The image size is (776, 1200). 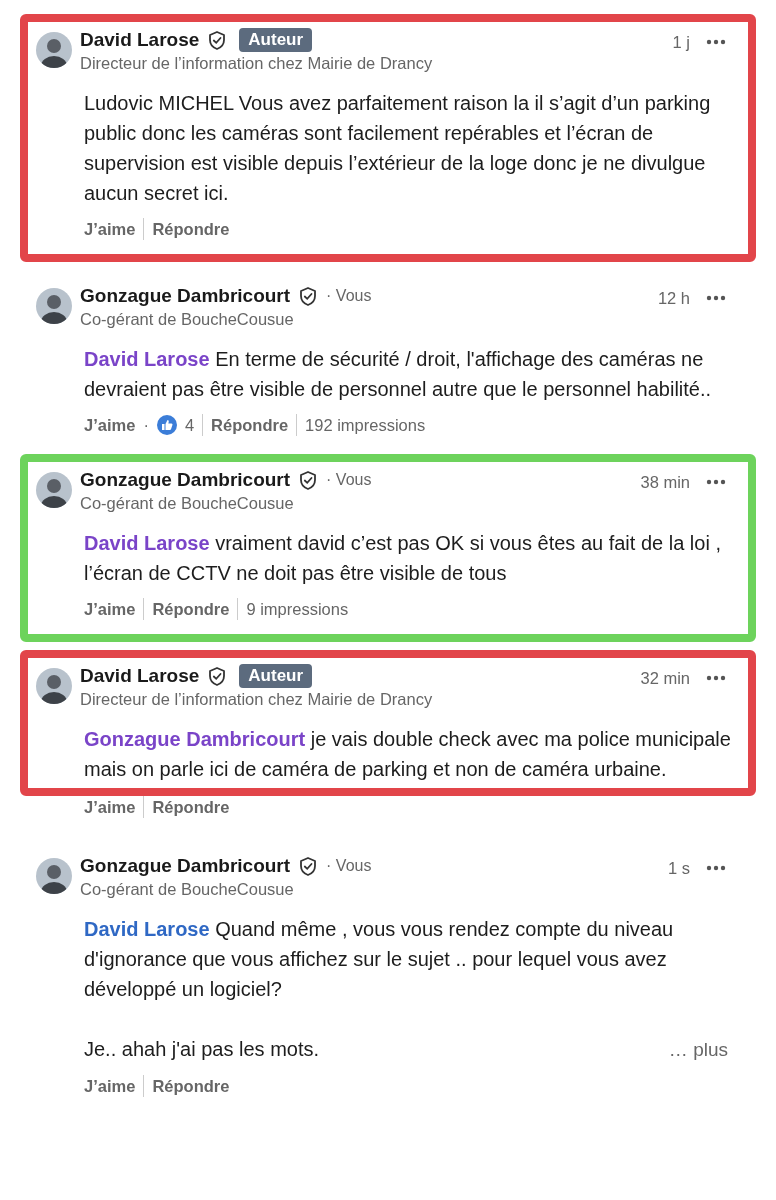 I want to click on comment-text: Gonzague Dambricourt je vais double check avec ma police municipale mais on parle ici de caméra de parking et non de caméra urbaine., so click(x=408, y=754).